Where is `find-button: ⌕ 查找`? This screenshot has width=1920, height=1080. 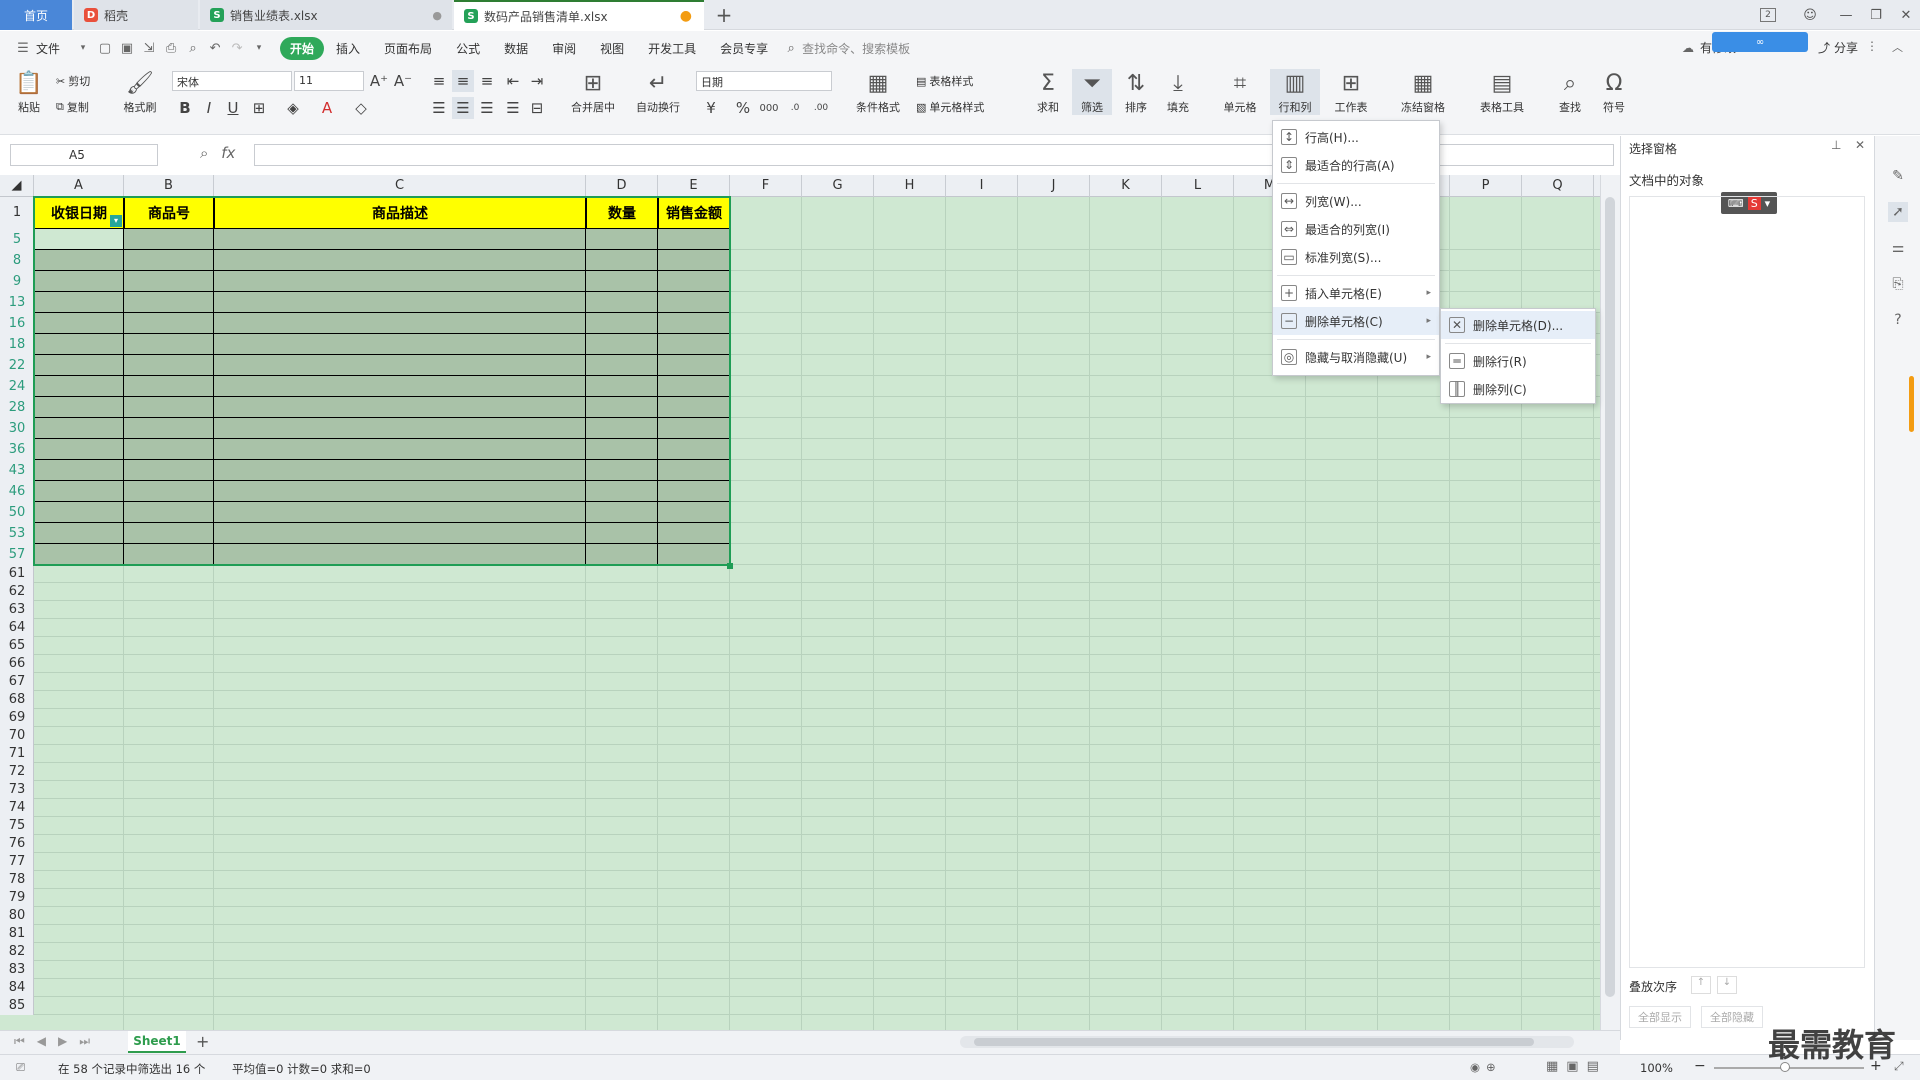
find-button: ⌕ 查找 is located at coordinates (1570, 92).